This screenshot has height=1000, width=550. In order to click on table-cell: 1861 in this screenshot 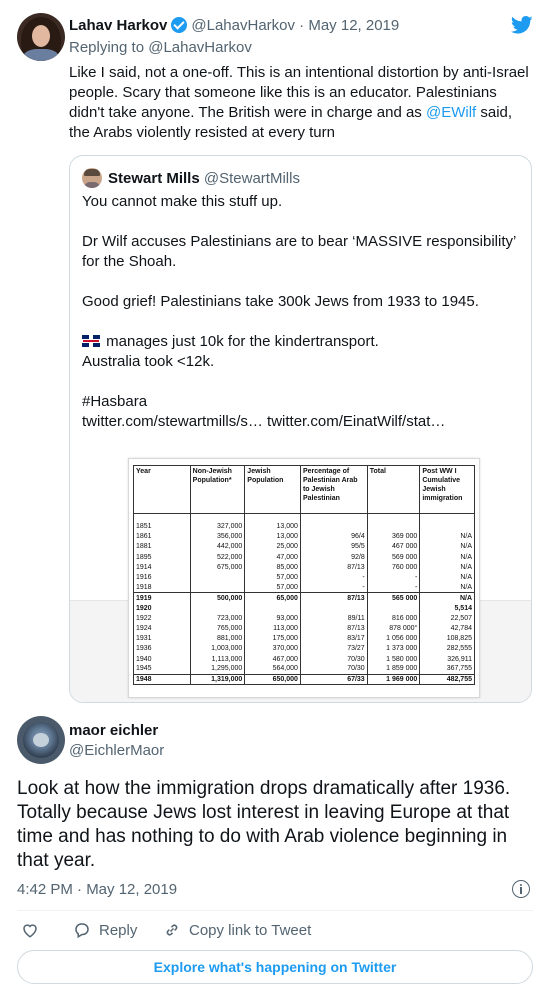, I will do `click(162, 536)`.